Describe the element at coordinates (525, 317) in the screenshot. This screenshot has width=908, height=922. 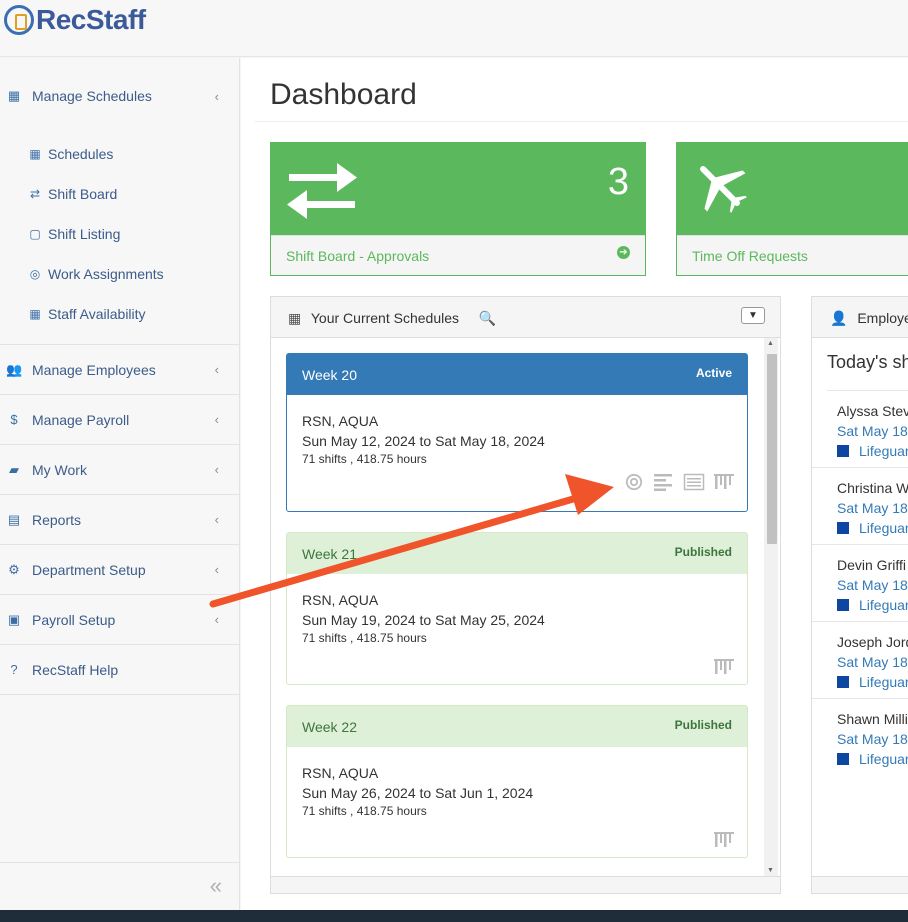
I see `panel-header: ▦ Your Current Schedules 🔍 ▼` at that location.